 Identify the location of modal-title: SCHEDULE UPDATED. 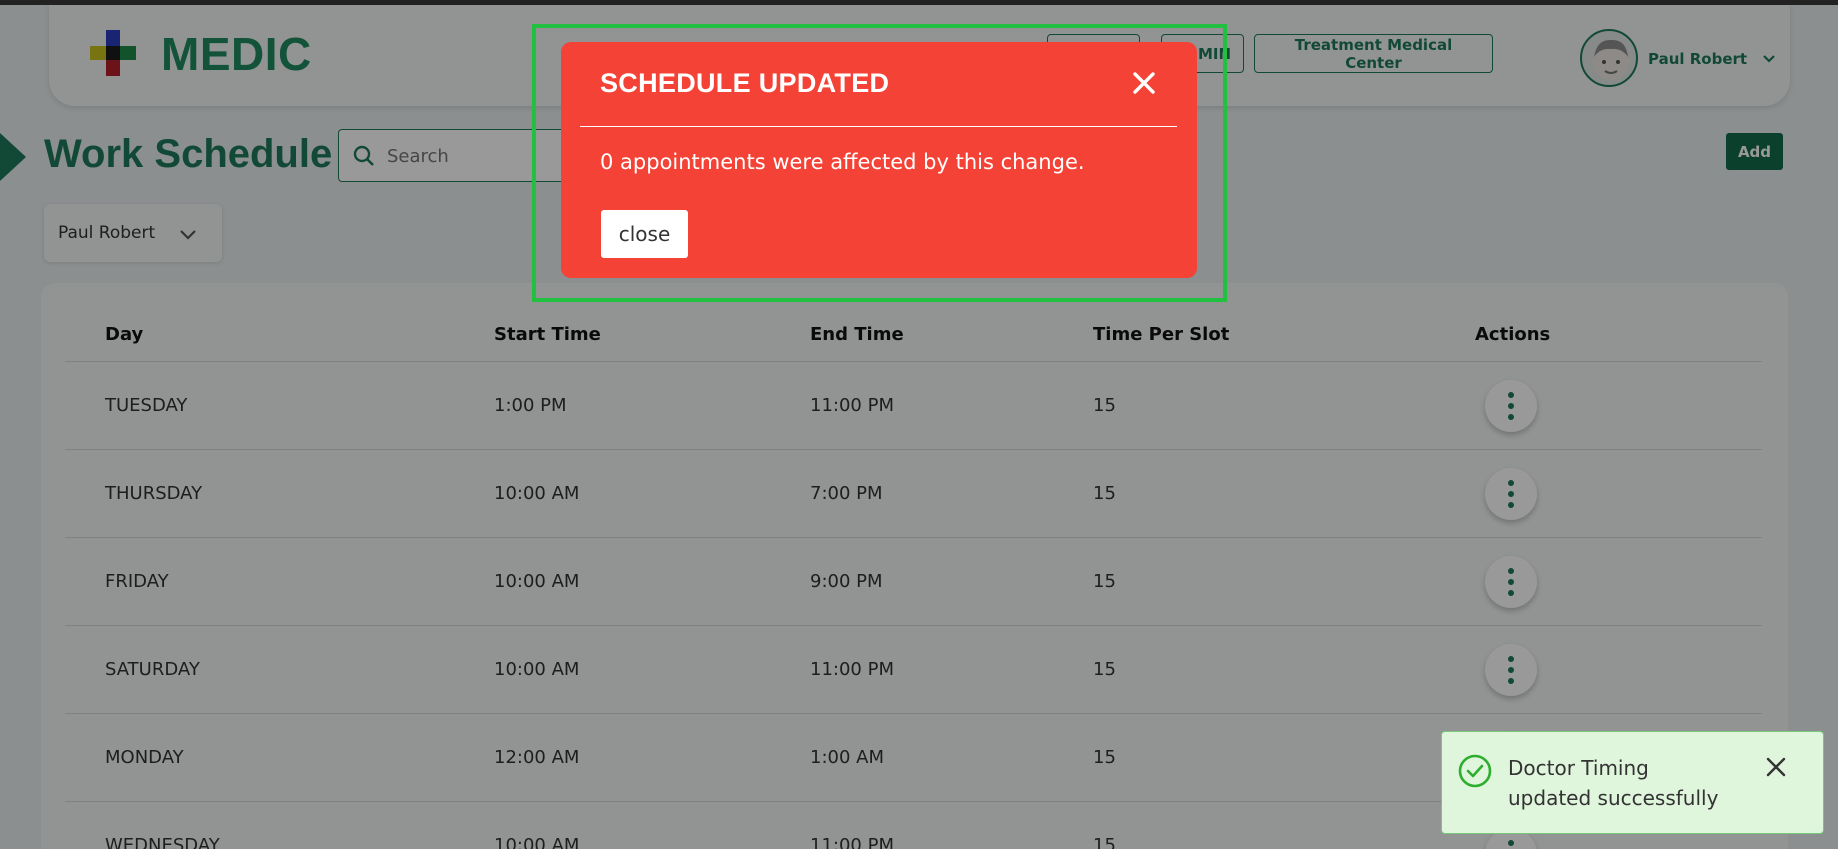
(745, 83).